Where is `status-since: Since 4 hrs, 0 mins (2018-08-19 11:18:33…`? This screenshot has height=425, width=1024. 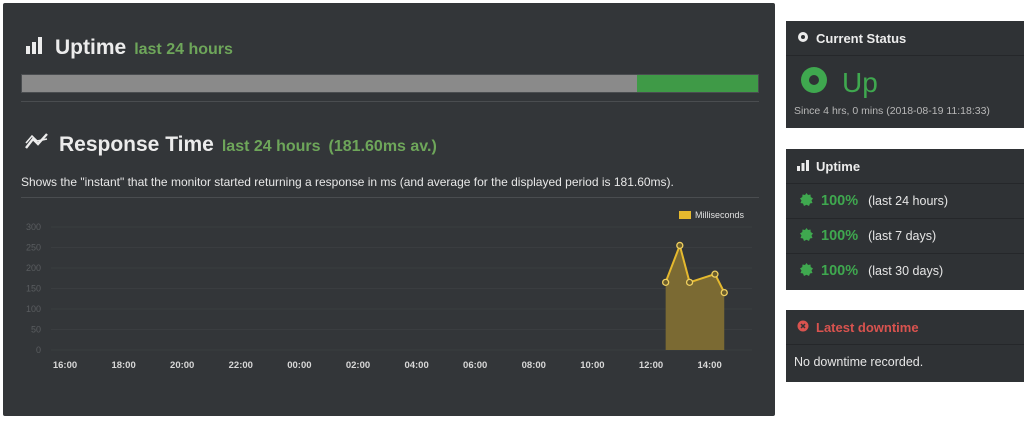
status-since: Since 4 hrs, 0 mins (2018-08-19 11:18:33… is located at coordinates (892, 111).